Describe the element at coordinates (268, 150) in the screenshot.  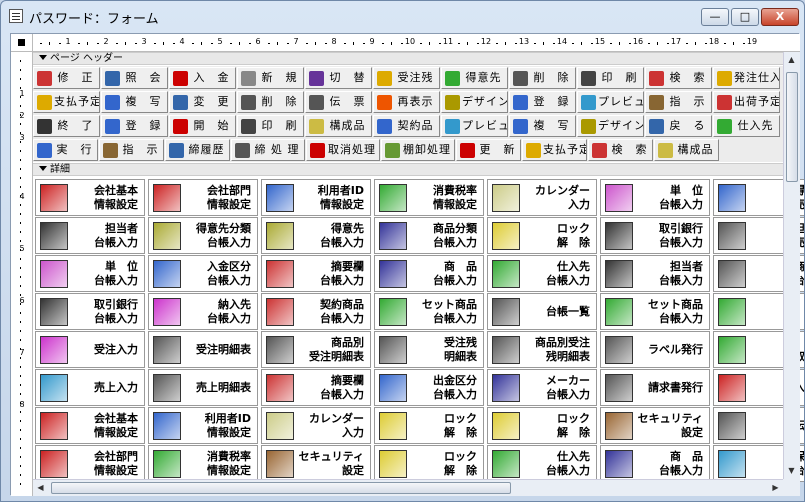
I see `toolbar-button: 締 処 理` at that location.